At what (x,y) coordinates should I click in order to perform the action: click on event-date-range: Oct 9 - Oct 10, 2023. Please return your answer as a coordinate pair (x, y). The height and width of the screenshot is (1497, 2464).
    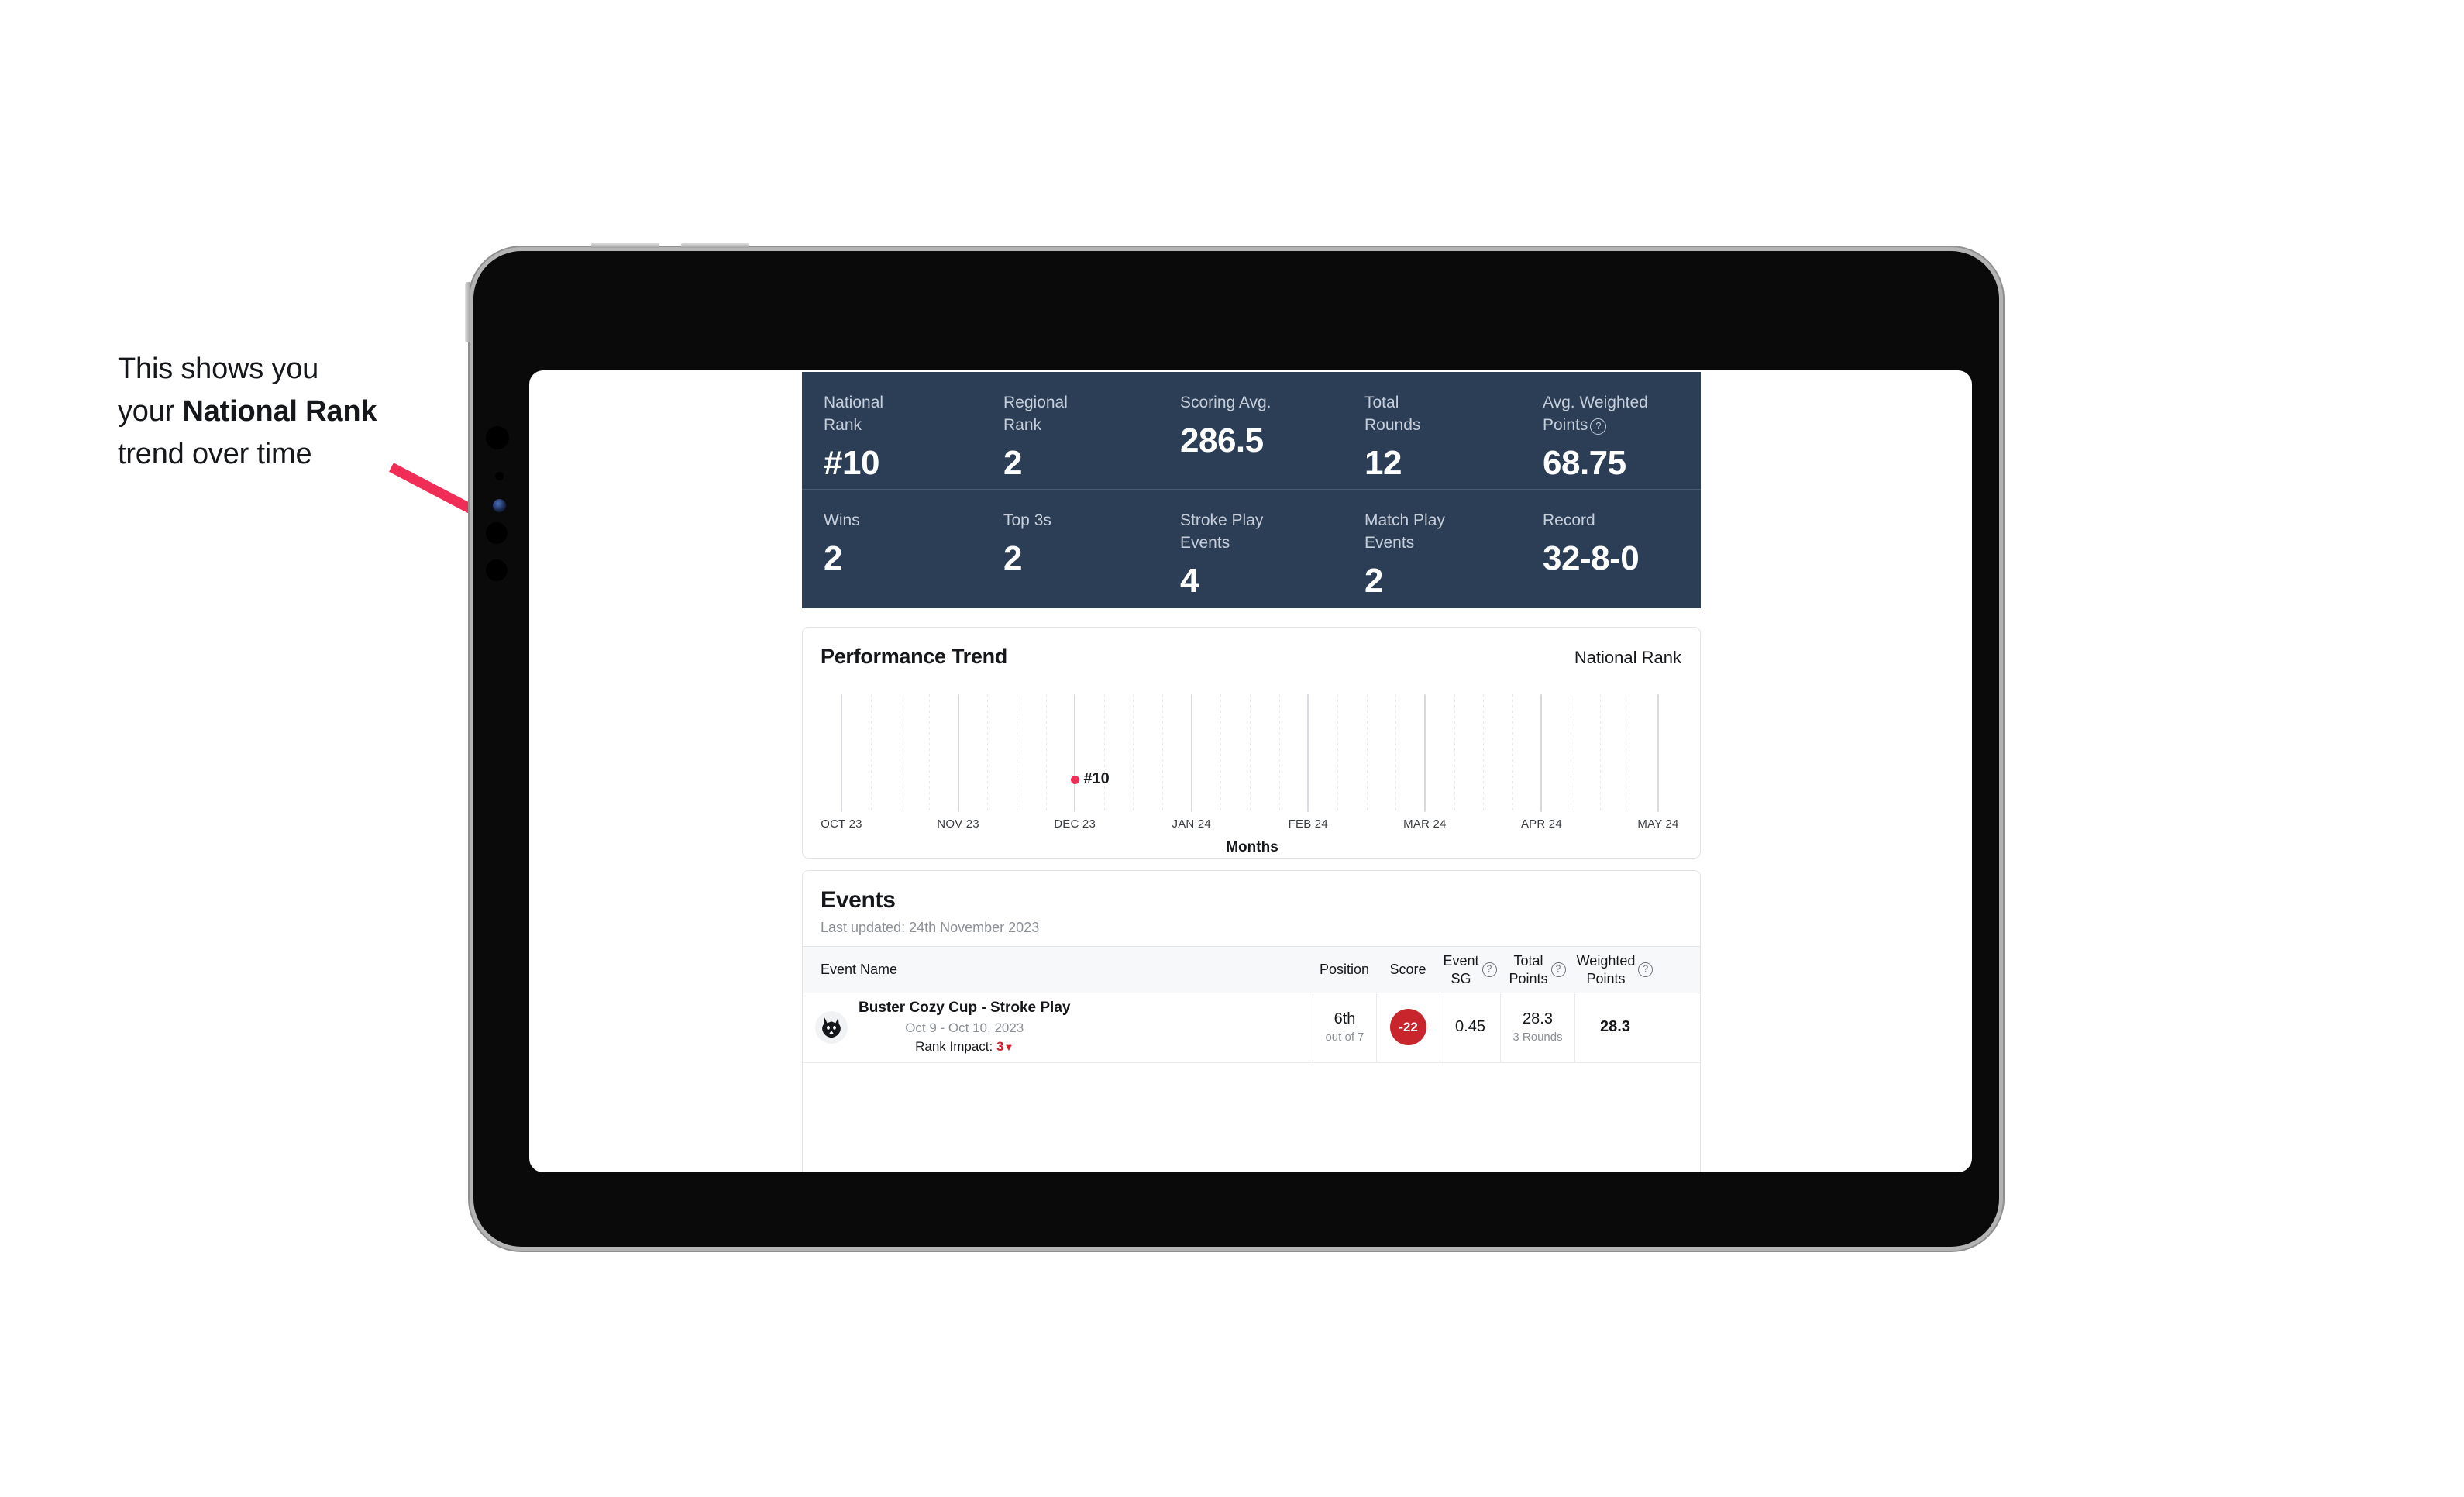
    Looking at the image, I should click on (964, 1027).